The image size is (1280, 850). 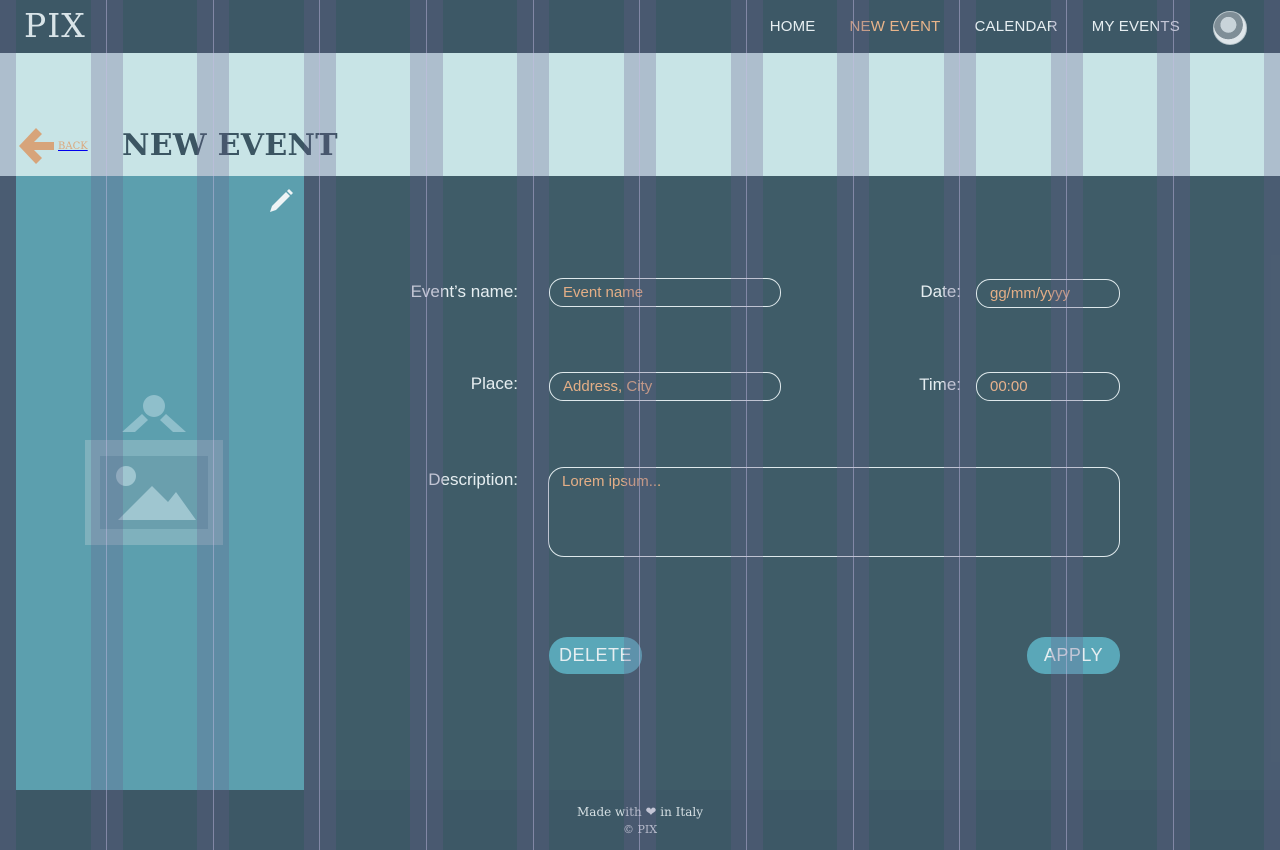 I want to click on date-label: Date:, so click(x=940, y=291).